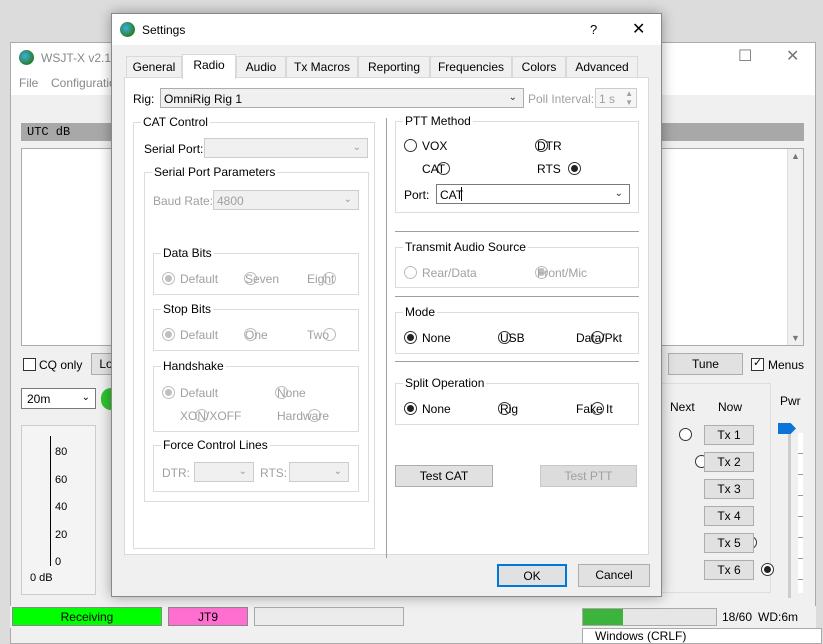 This screenshot has height=644, width=823. Describe the element at coordinates (549, 169) in the screenshot. I see `ptt-rts-label: RTS` at that location.